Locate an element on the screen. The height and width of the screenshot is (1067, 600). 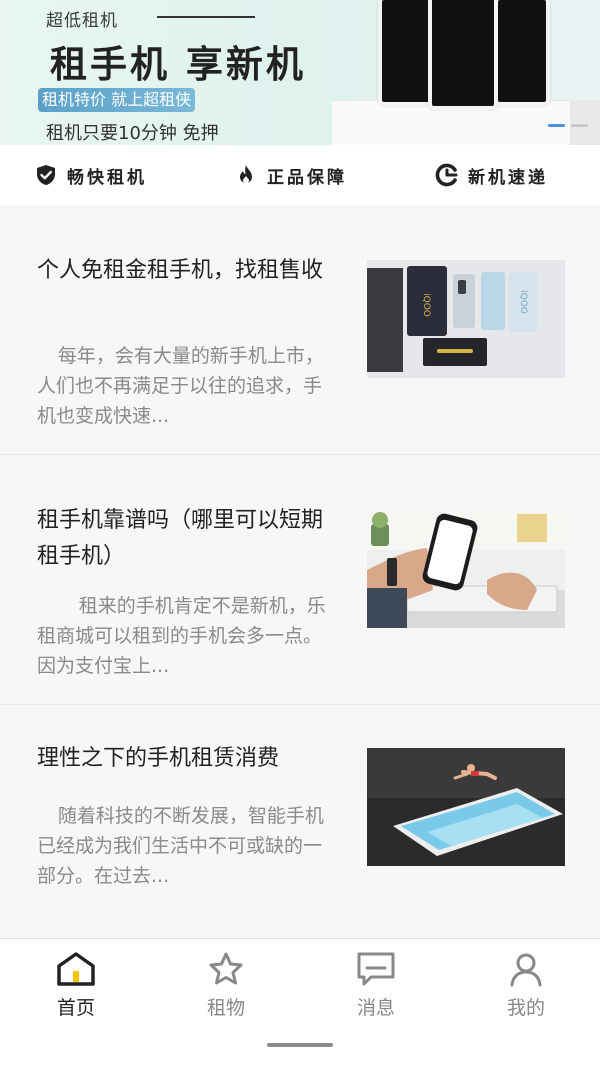
banner-title: 租手机 享新机 is located at coordinates (178, 64).